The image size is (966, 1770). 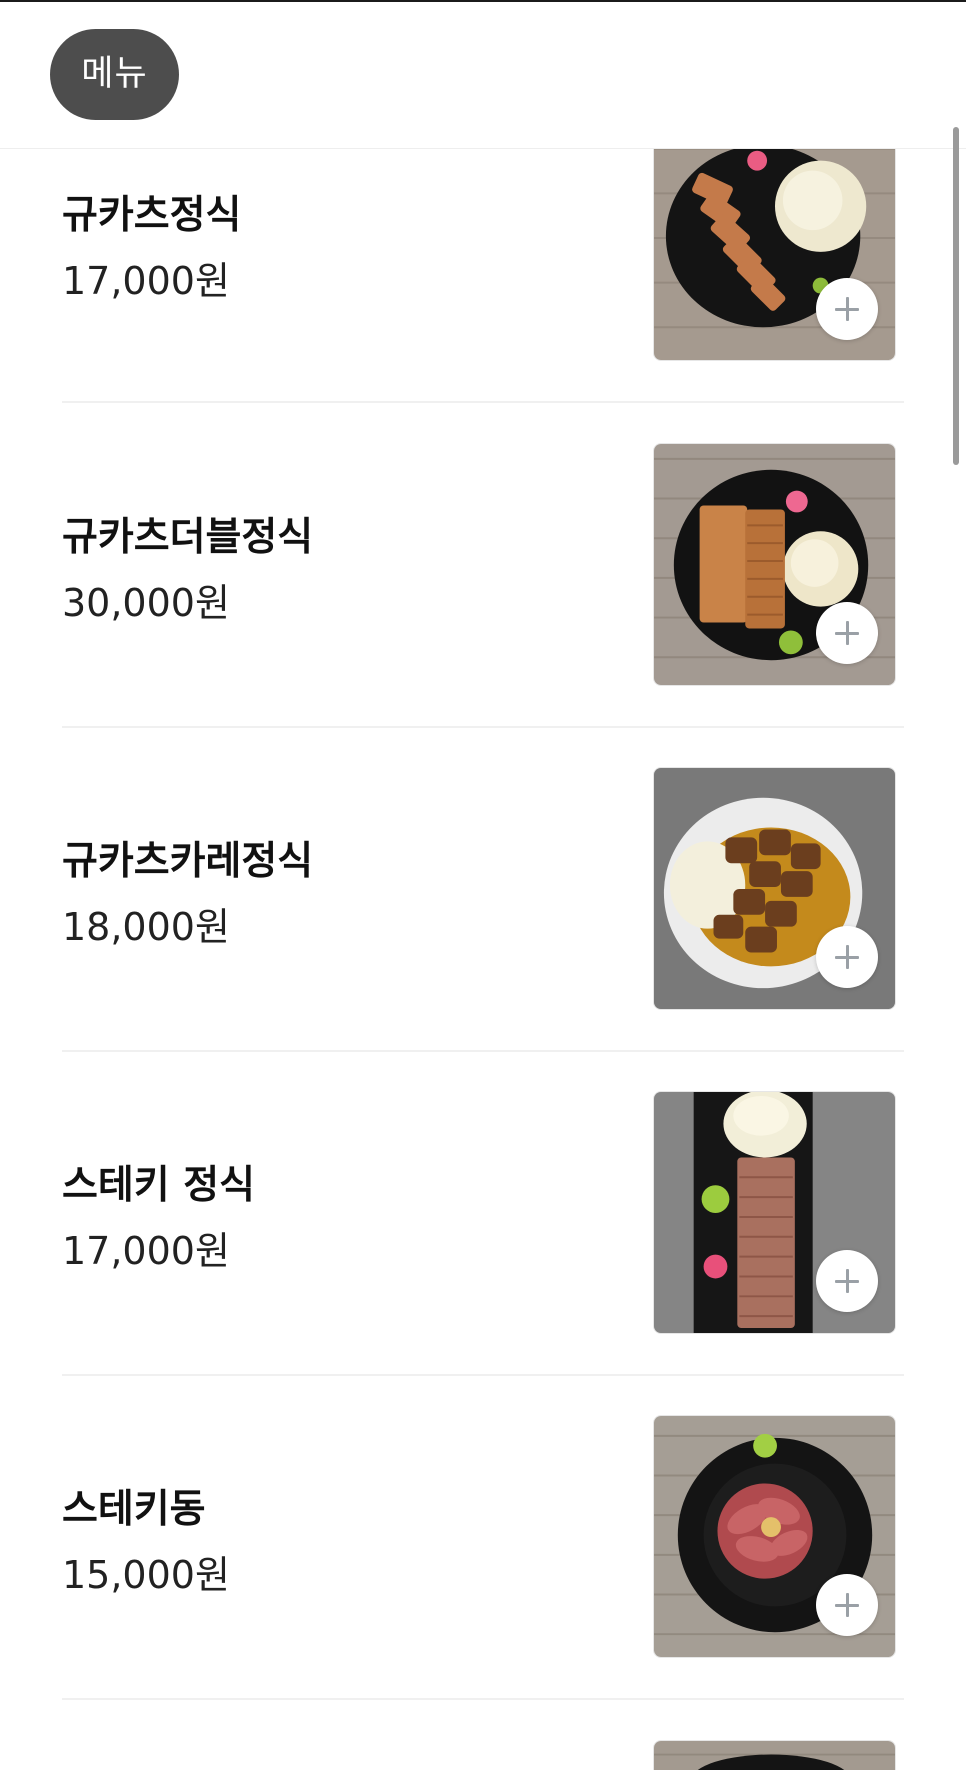 I want to click on menu-tab-button: 메뉴, so click(x=114, y=74).